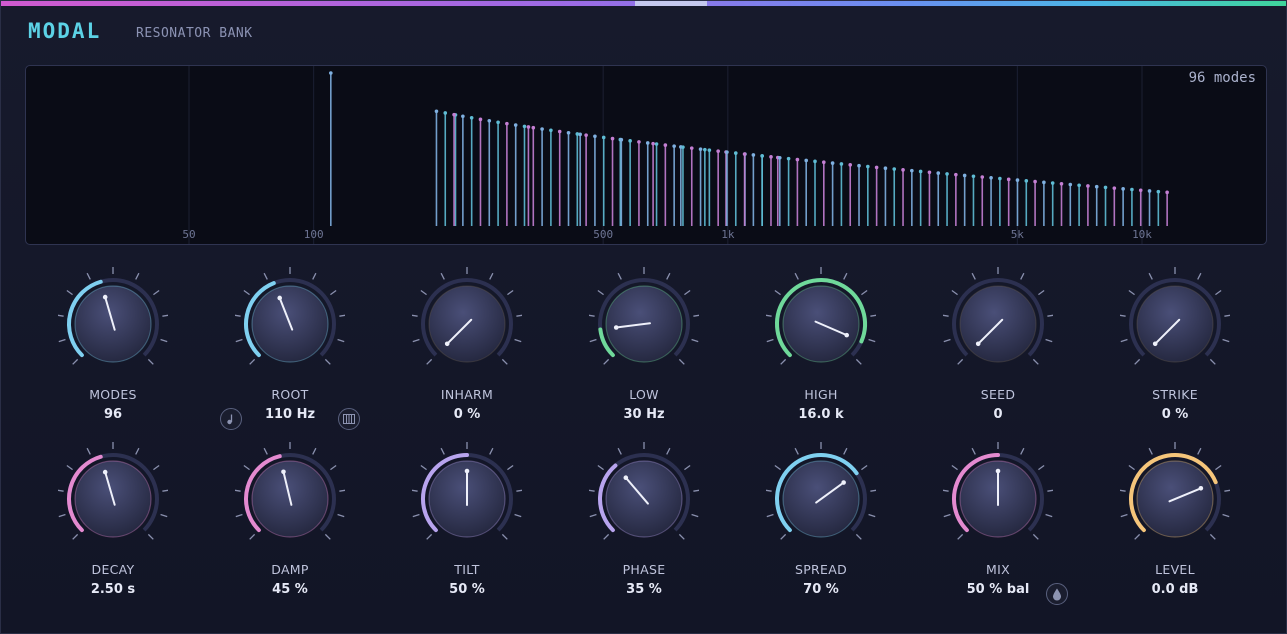 The image size is (1287, 634). What do you see at coordinates (644, 322) in the screenshot?
I see `low-knob` at bounding box center [644, 322].